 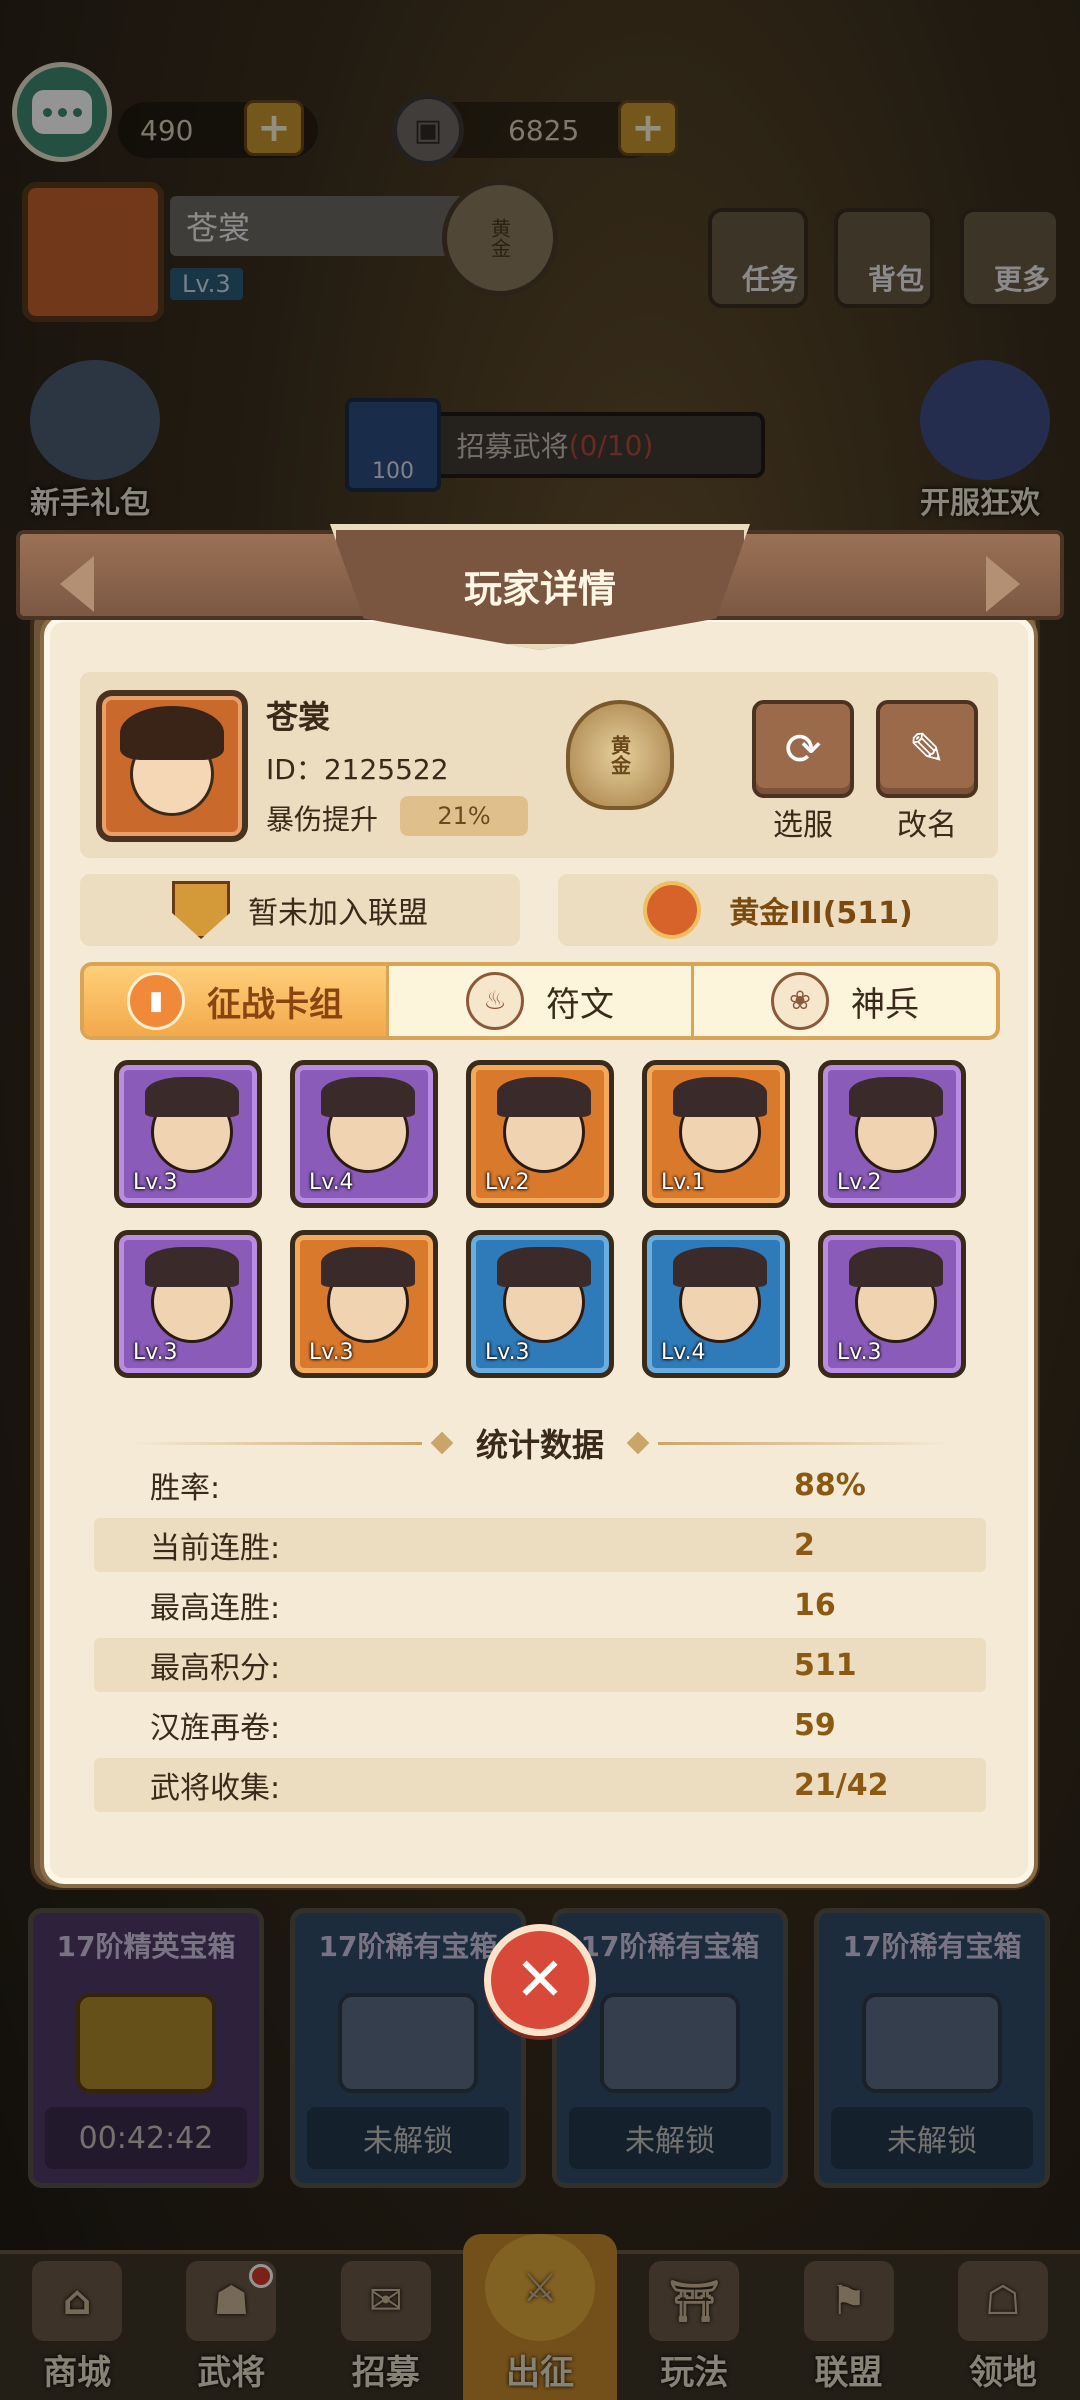 What do you see at coordinates (495, 1001) in the screenshot?
I see `rune-icon: ♨` at bounding box center [495, 1001].